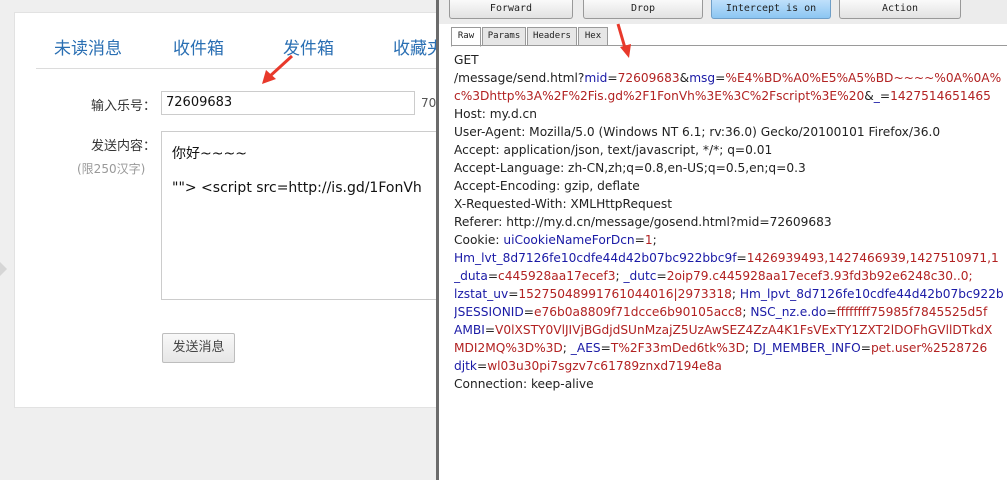 The width and height of the screenshot is (1007, 480). Describe the element at coordinates (466, 37) in the screenshot. I see `tab-raw: Raw` at that location.